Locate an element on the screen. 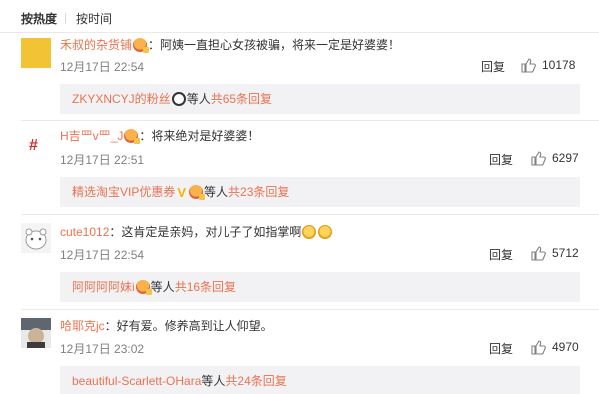  comment-text: 禾叔的杂货铺 ：阿姨一直担心女孩被骗，将来一定是好婆婆！ is located at coordinates (230, 45).